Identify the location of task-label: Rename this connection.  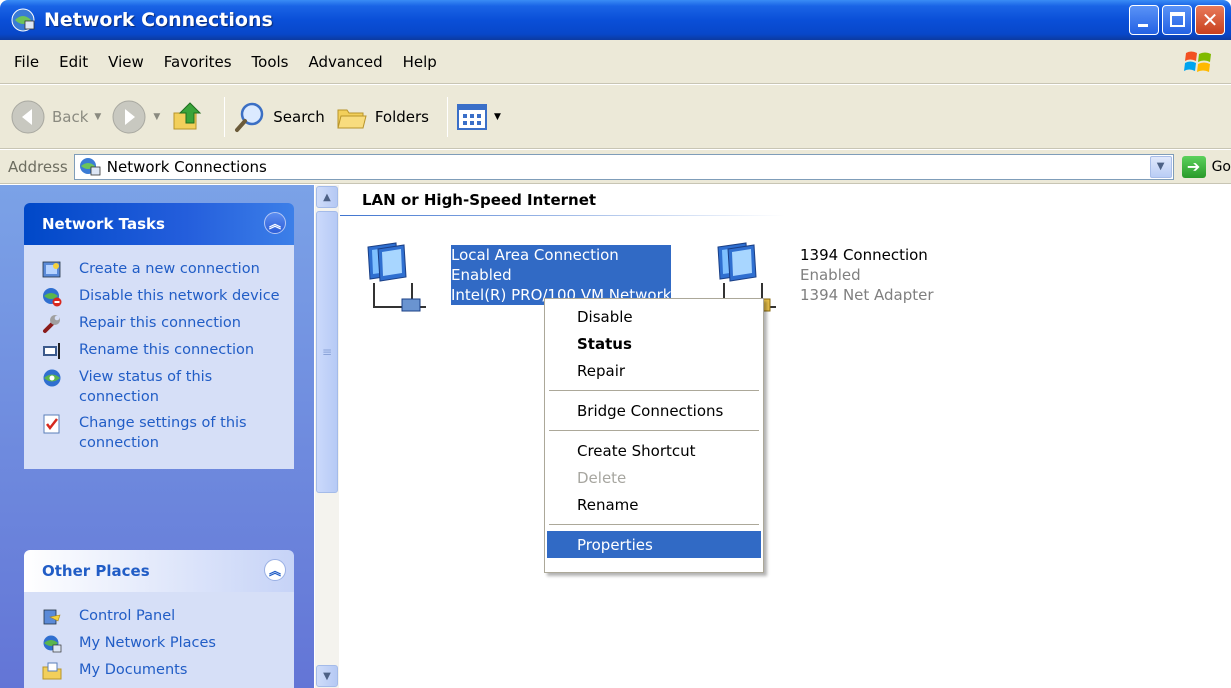
(167, 350).